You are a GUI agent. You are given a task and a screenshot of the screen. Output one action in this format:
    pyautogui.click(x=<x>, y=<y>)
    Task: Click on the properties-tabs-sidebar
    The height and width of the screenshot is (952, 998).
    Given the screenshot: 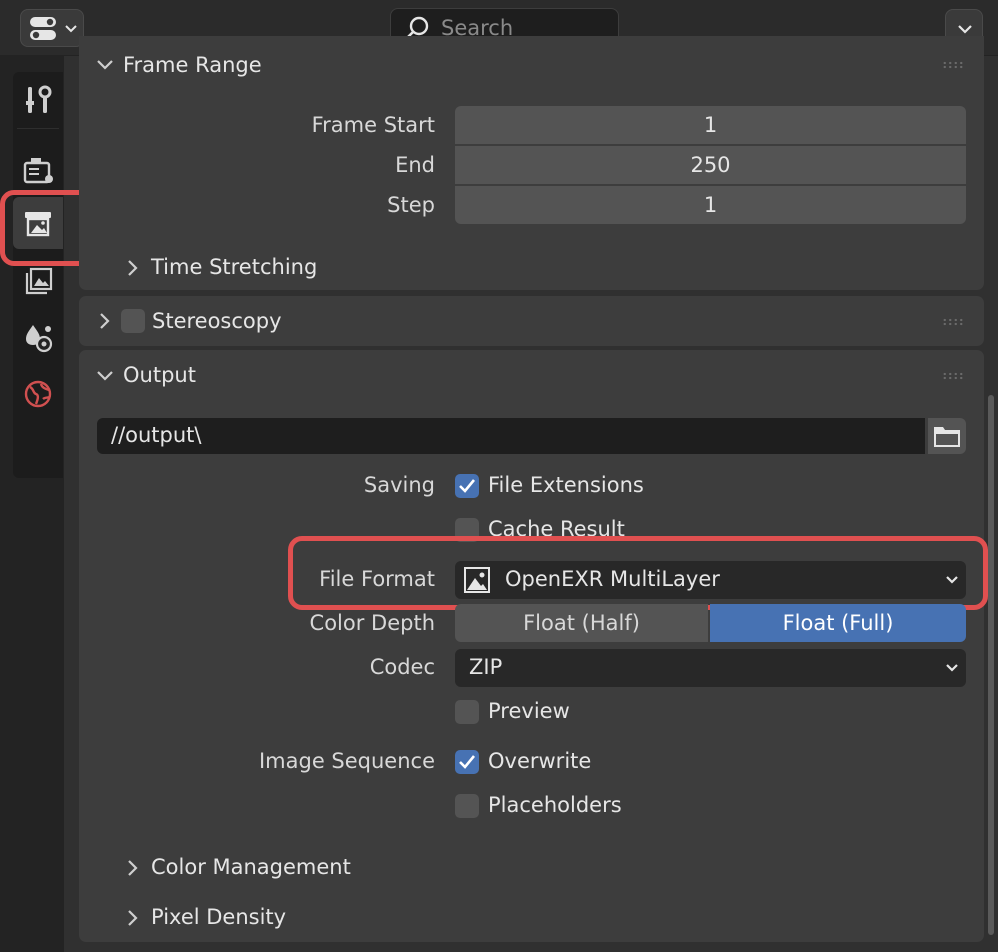 What is the action you would take?
    pyautogui.click(x=32, y=504)
    